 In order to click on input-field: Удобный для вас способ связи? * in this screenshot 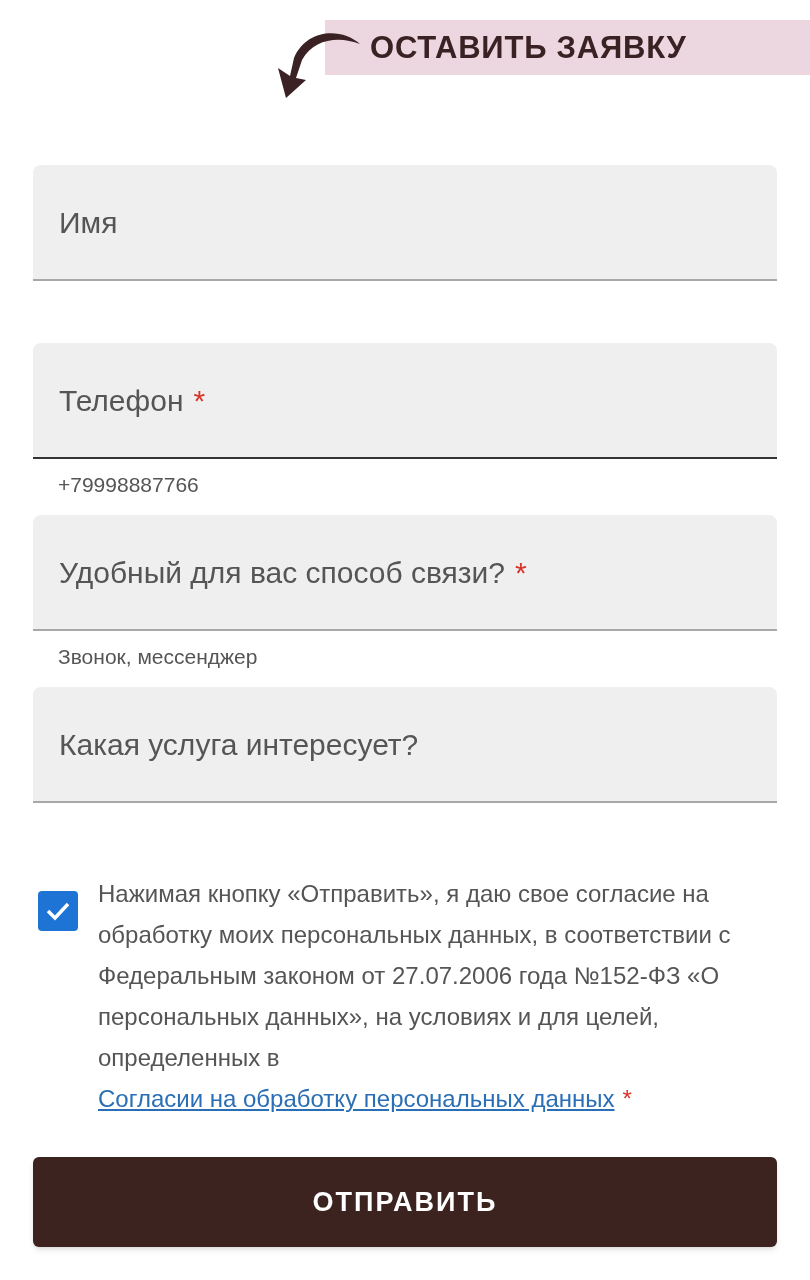, I will do `click(405, 573)`.